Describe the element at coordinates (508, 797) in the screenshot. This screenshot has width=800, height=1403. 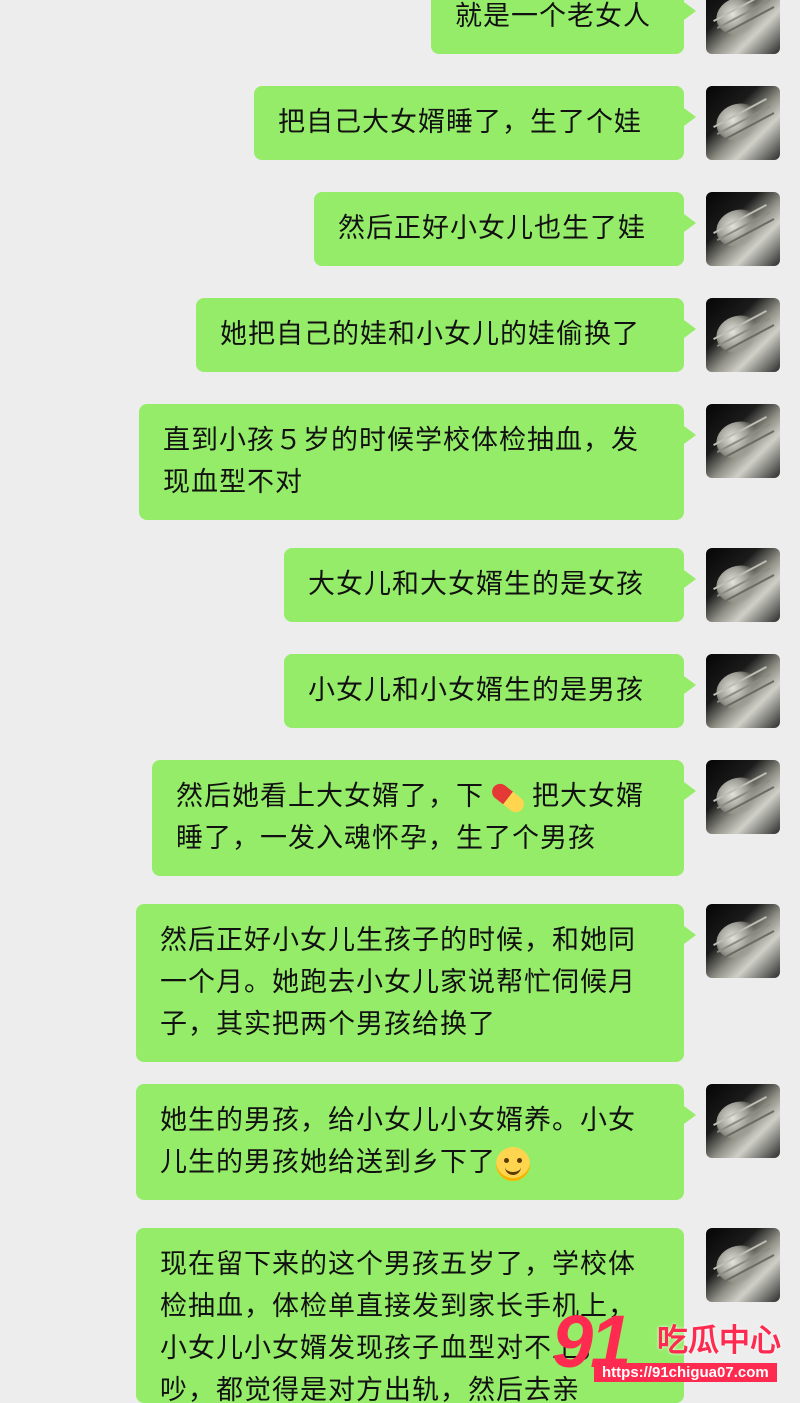
I see `pill-emoji-icon` at that location.